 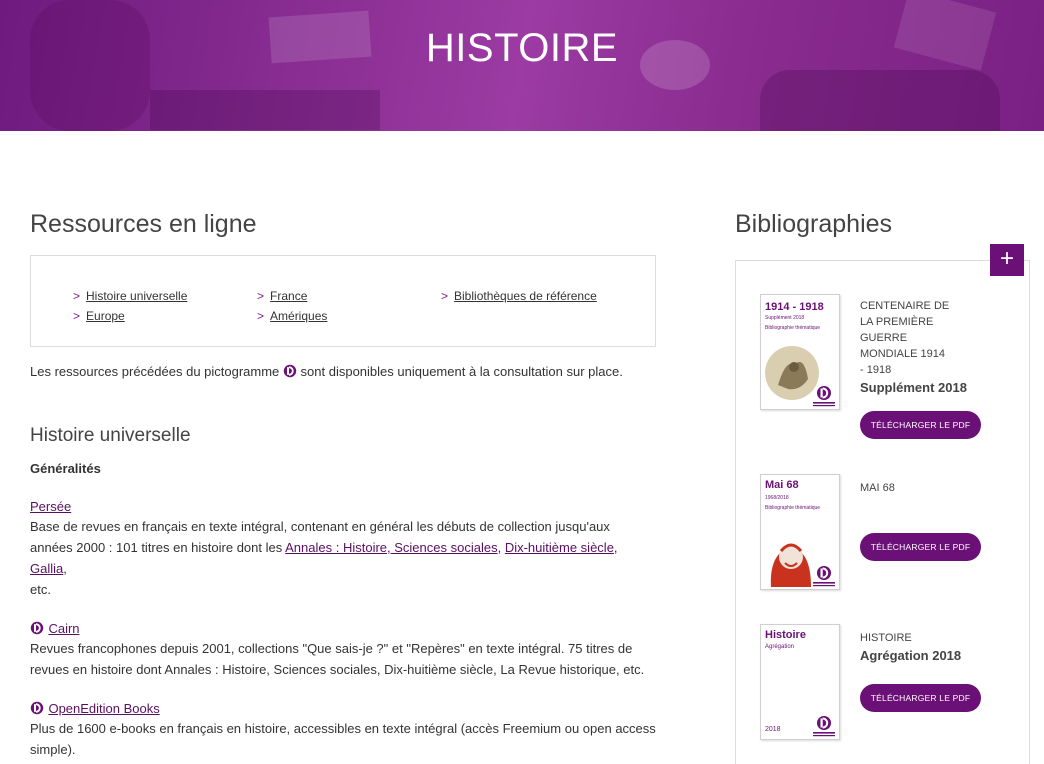 What do you see at coordinates (50, 506) in the screenshot?
I see `resource-link-persee: Persée` at bounding box center [50, 506].